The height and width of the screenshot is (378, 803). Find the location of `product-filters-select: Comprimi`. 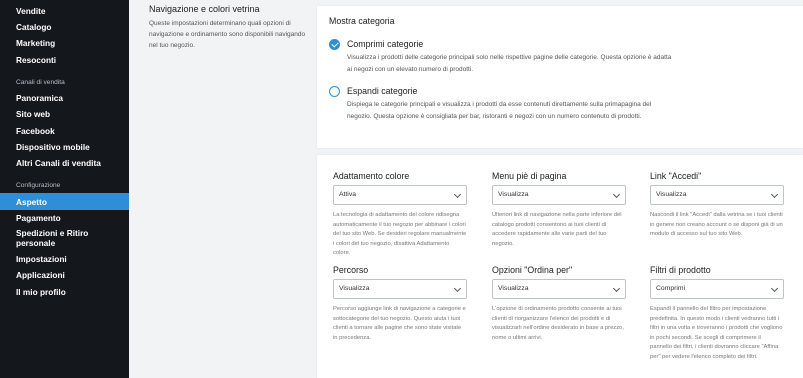

product-filters-select: Comprimi is located at coordinates (717, 289).